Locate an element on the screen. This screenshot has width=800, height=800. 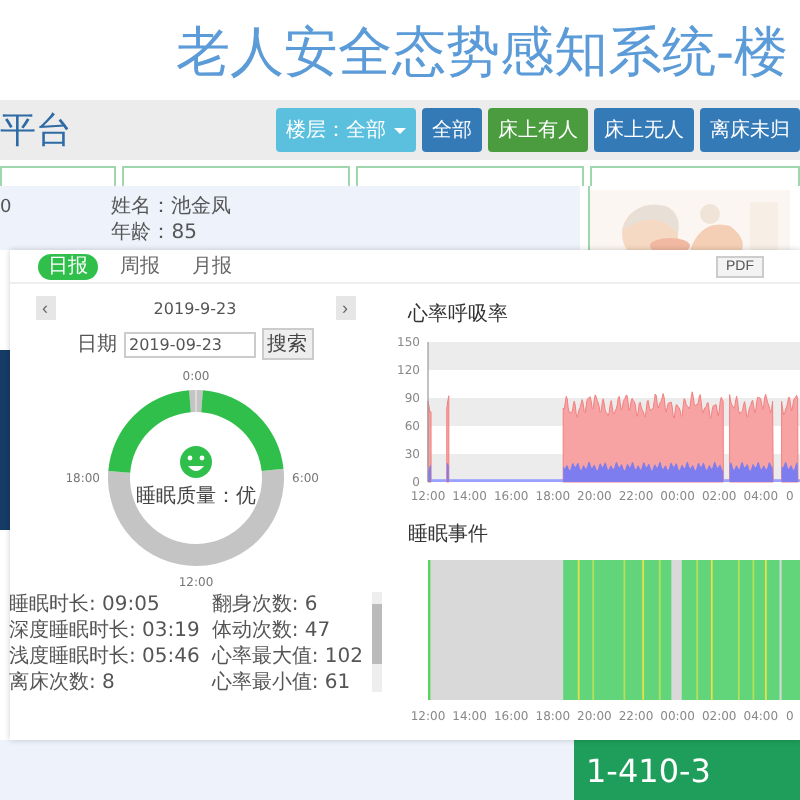
stat-text: 浅度睡眠时长: 05:46 is located at coordinates (104, 657).